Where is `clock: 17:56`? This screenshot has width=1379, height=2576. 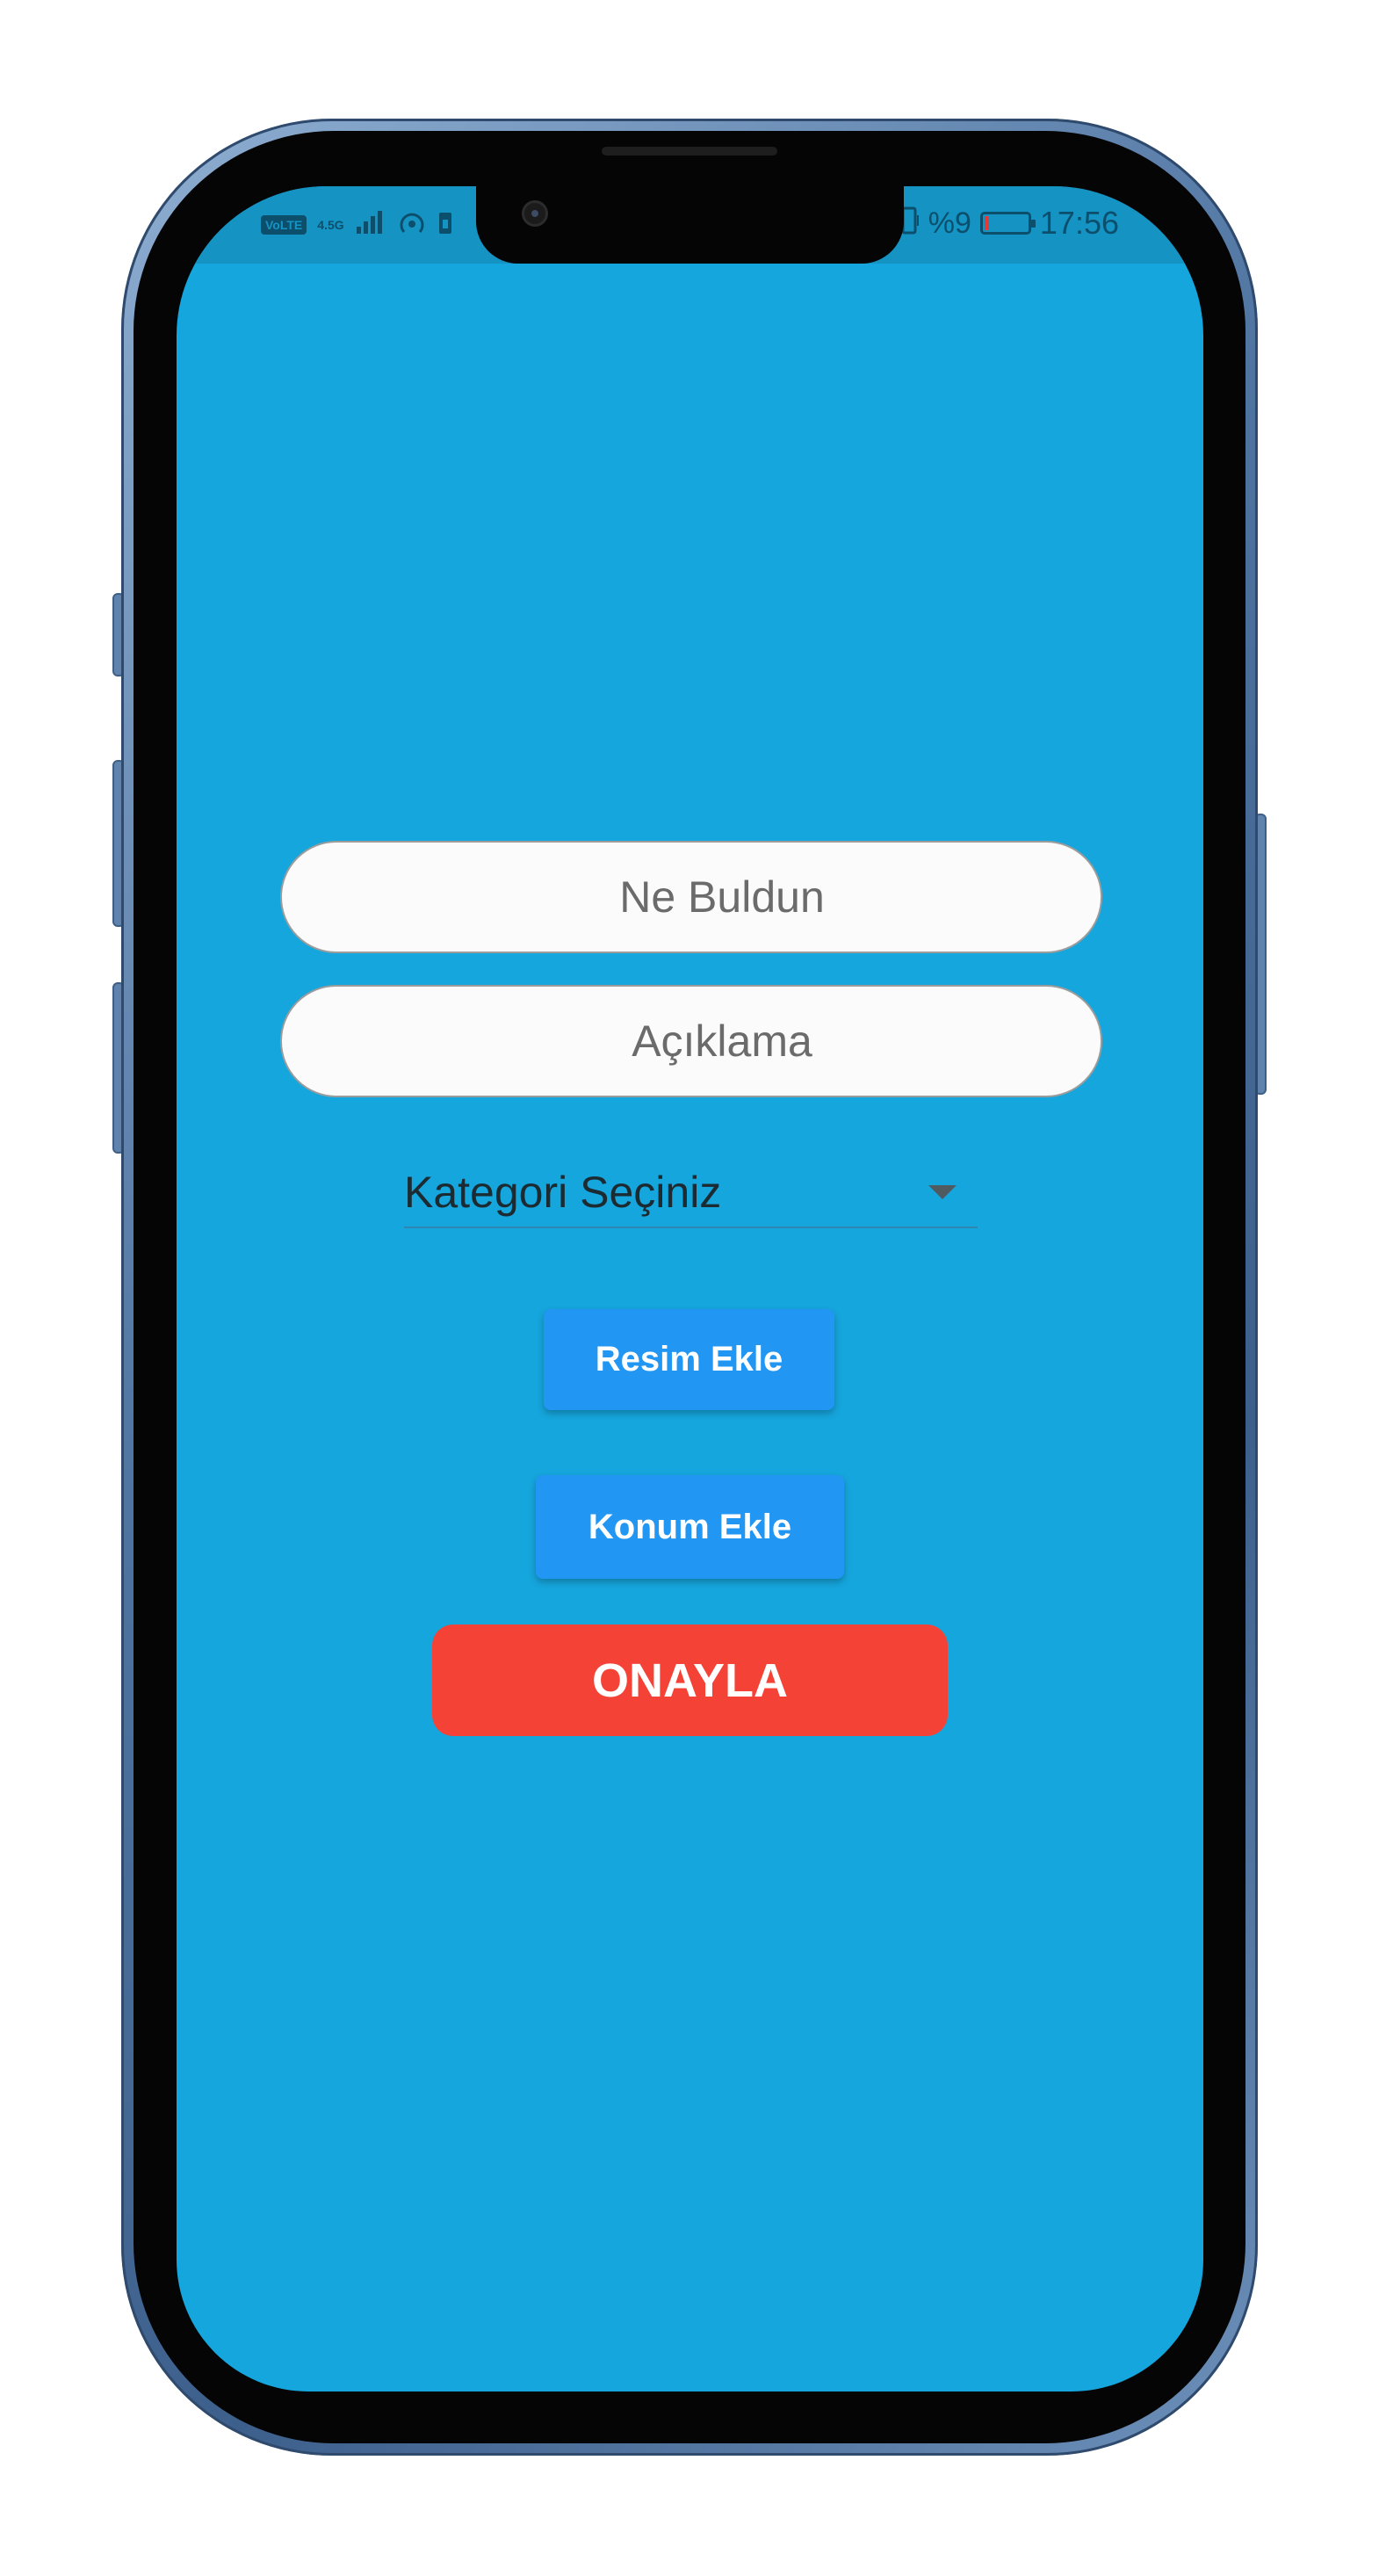
clock: 17:56 is located at coordinates (1079, 223).